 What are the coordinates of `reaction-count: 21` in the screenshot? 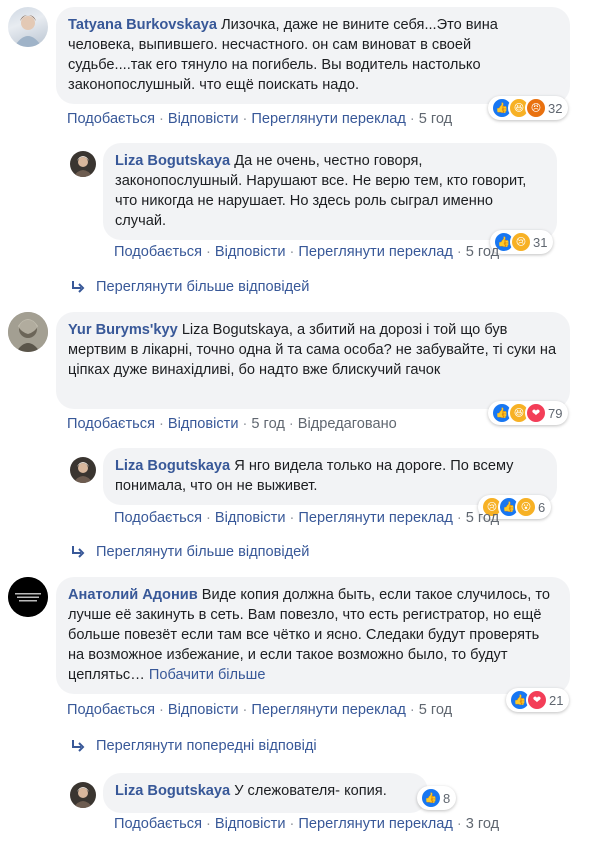 It's located at (556, 700).